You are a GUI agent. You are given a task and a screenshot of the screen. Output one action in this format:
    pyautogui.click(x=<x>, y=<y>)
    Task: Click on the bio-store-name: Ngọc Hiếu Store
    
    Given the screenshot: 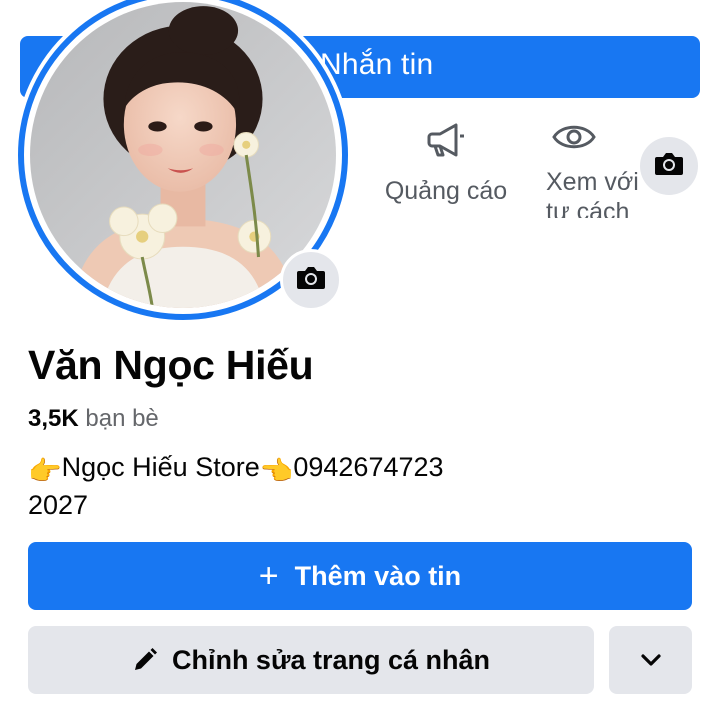 What is the action you would take?
    pyautogui.click(x=160, y=467)
    